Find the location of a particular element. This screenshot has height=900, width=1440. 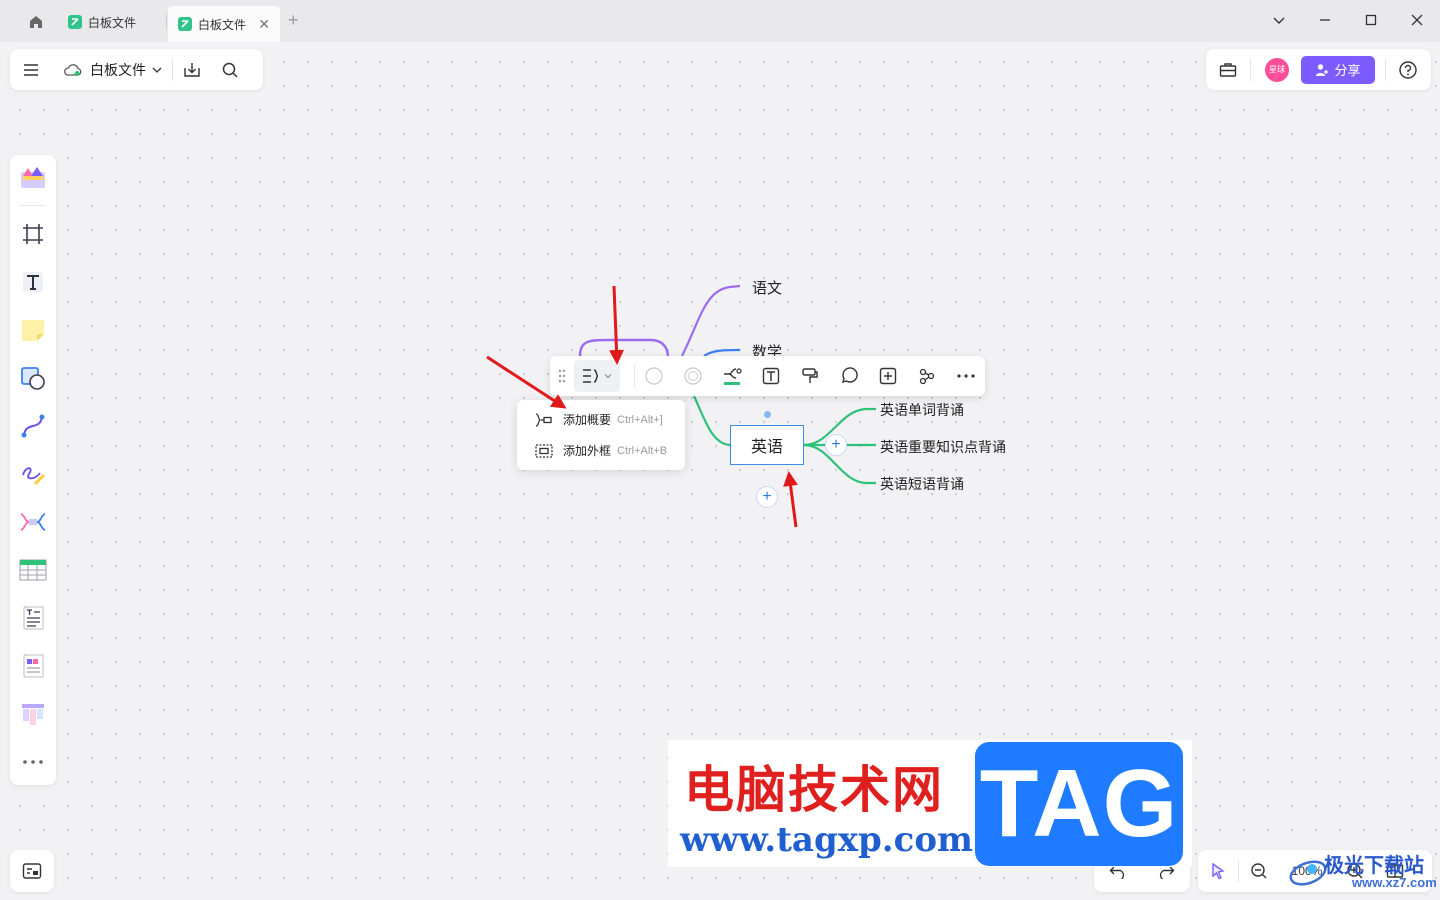

watermark-banner: 电脑技术网 www.tagxp.com TAG is located at coordinates (930, 803).